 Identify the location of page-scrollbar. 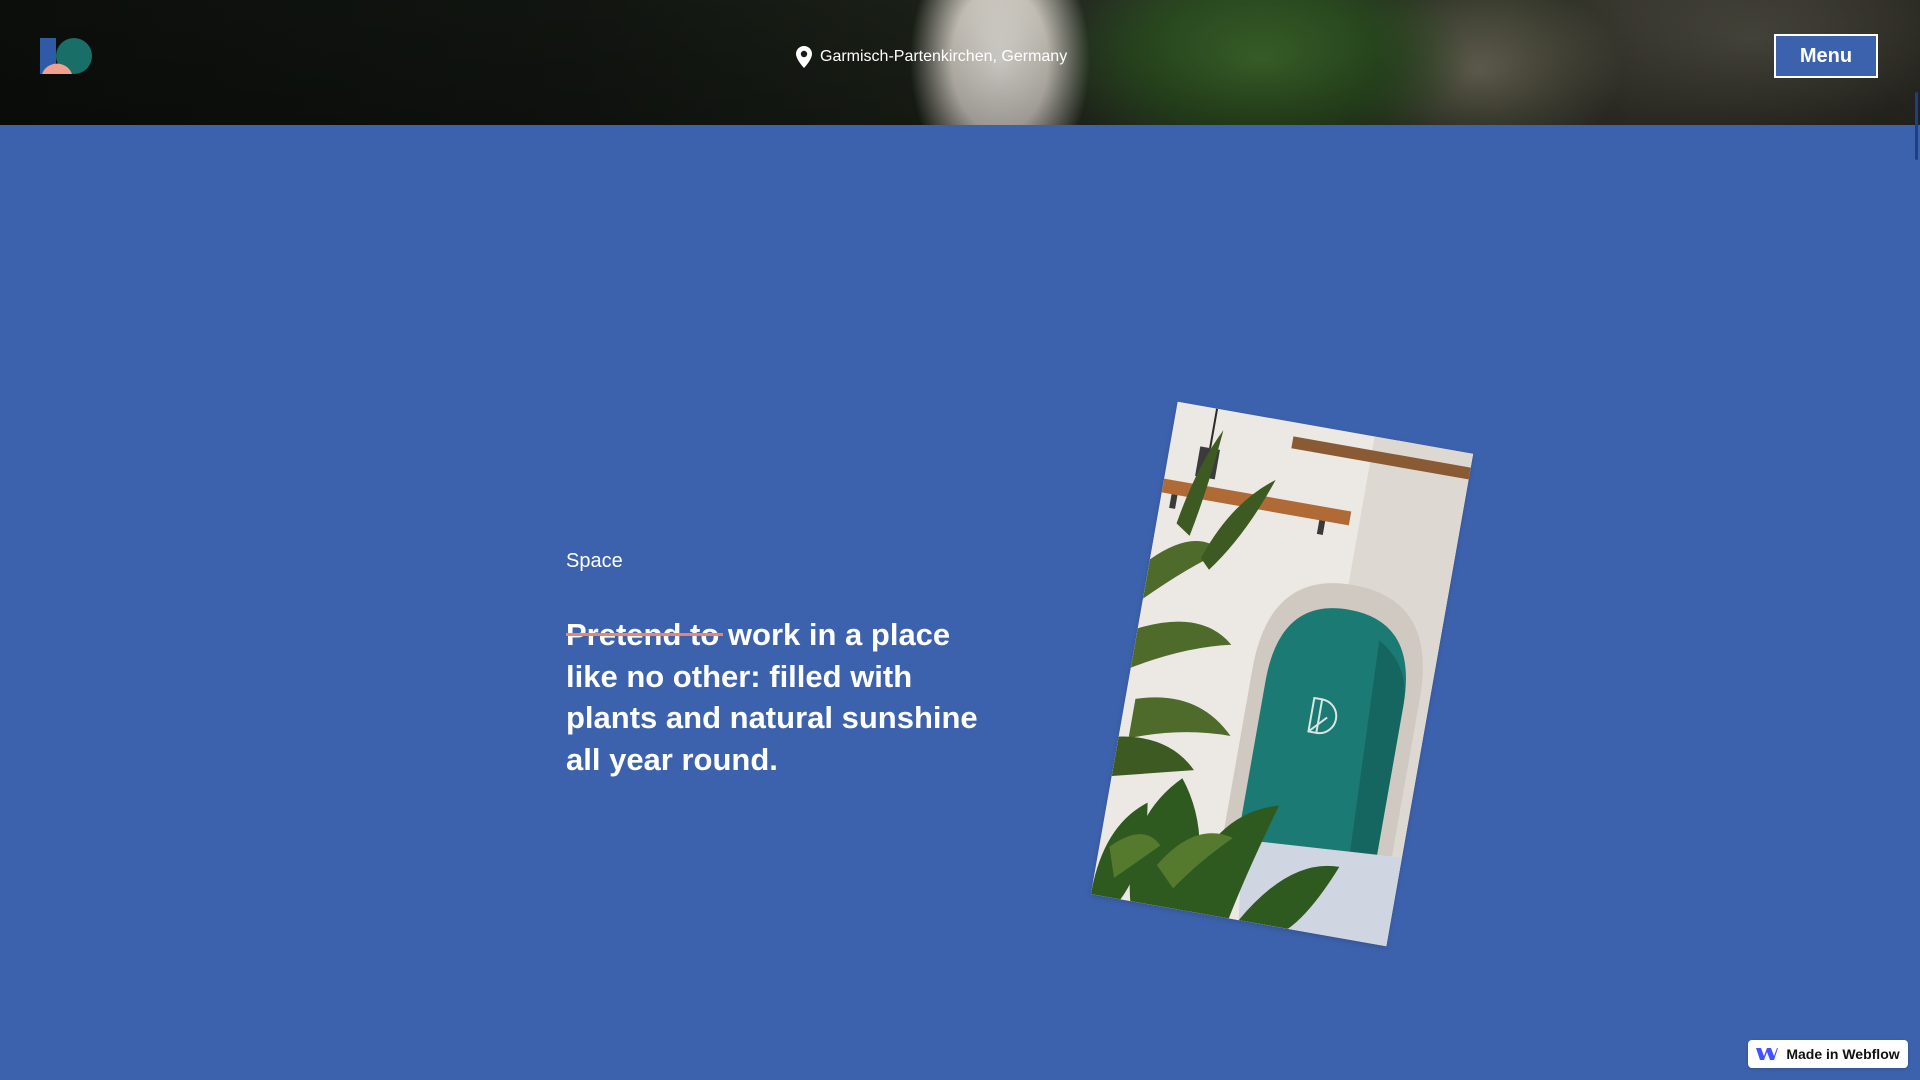
(1916, 540).